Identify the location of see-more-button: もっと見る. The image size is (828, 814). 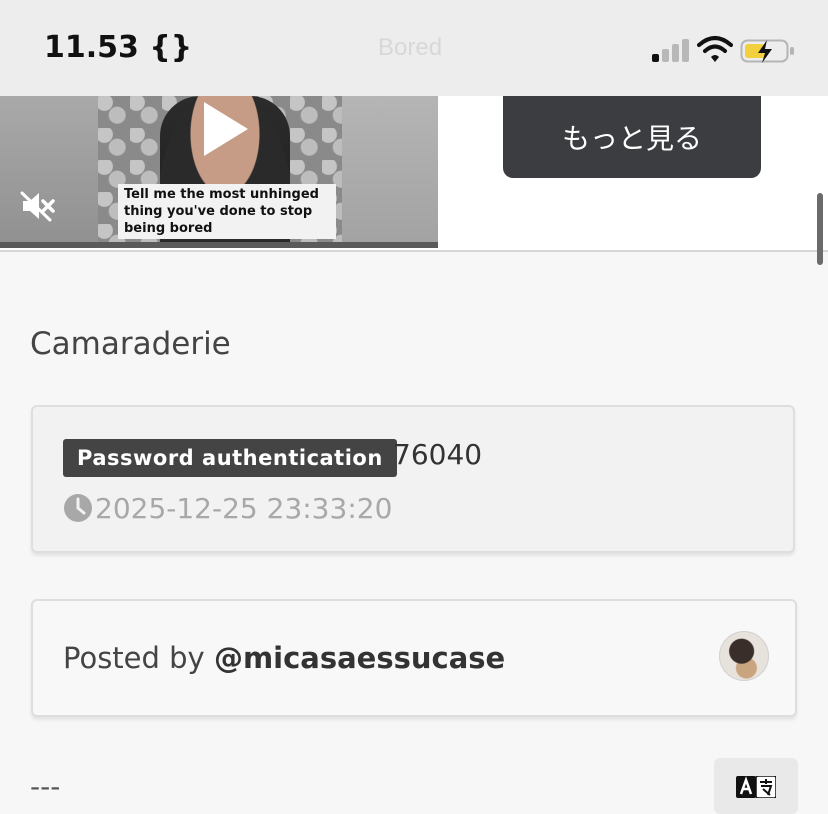
(632, 137).